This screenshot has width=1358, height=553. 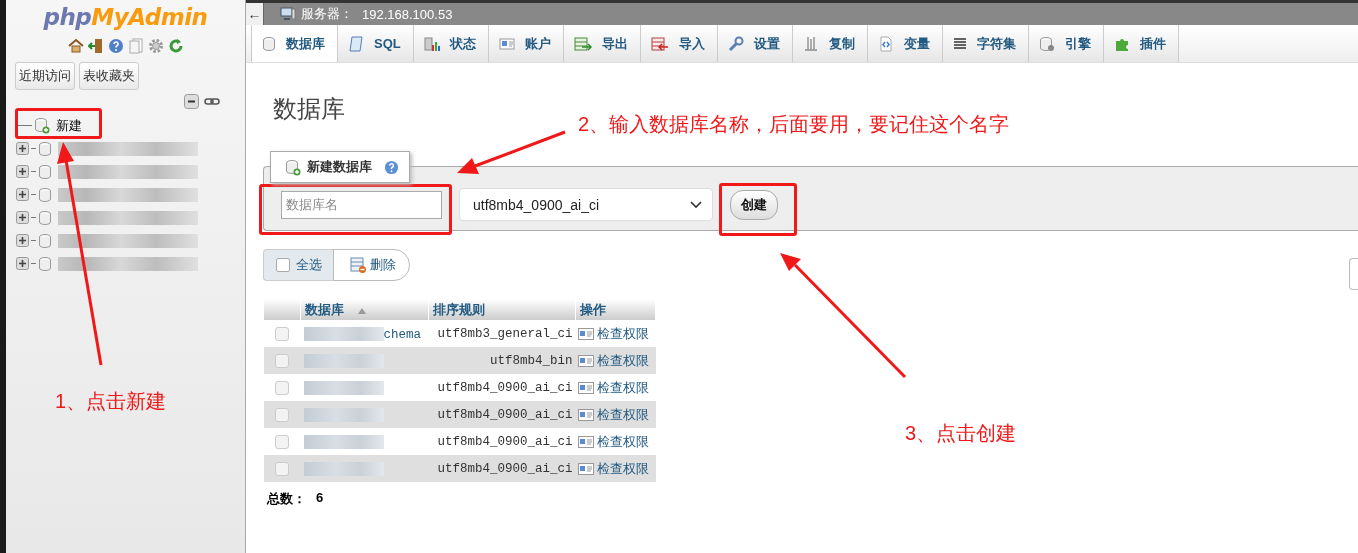 I want to click on tab: 状态, so click(x=451, y=43).